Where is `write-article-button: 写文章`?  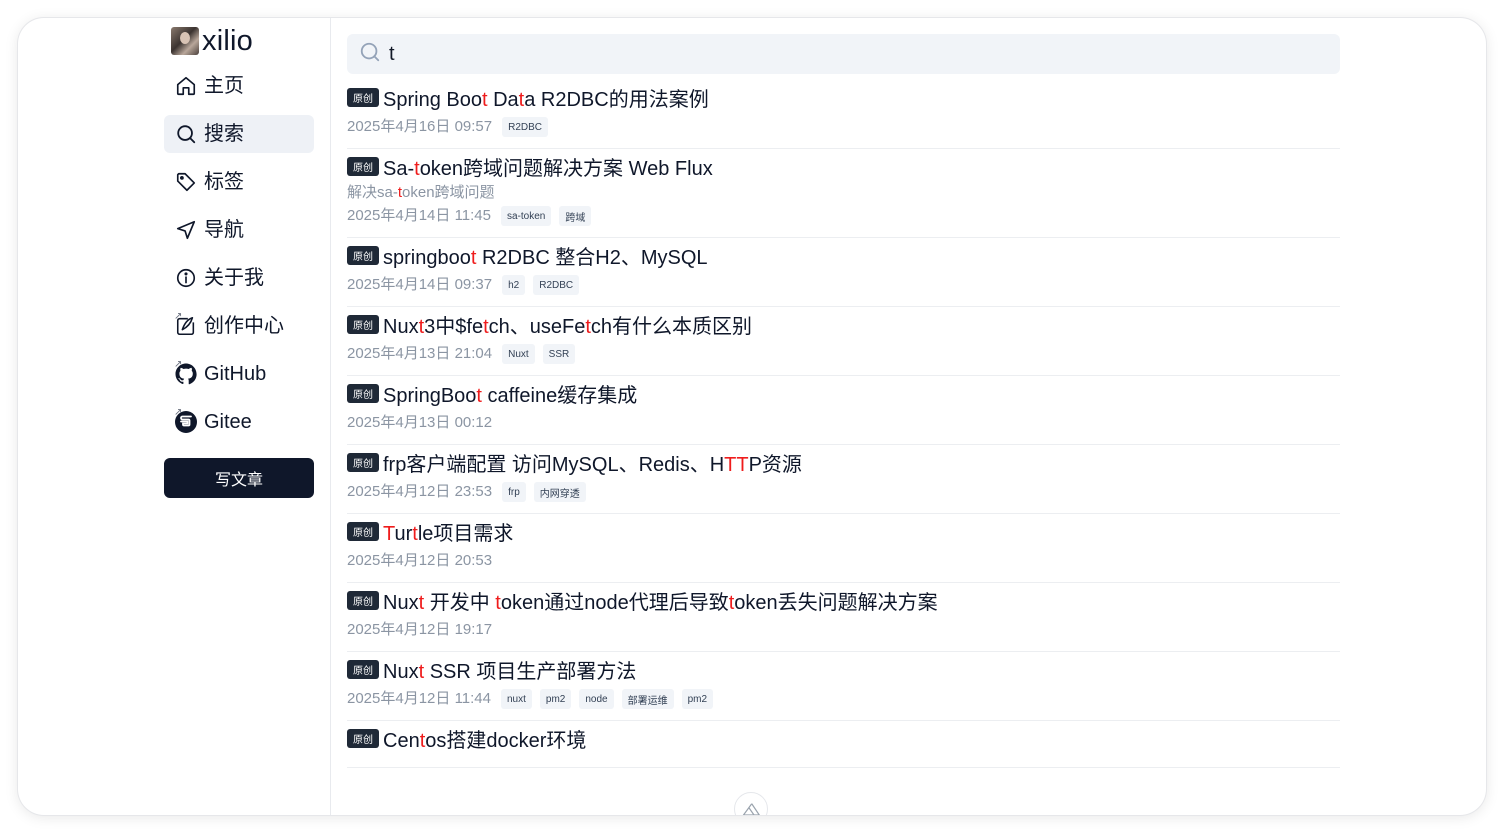
write-article-button: 写文章 is located at coordinates (239, 478).